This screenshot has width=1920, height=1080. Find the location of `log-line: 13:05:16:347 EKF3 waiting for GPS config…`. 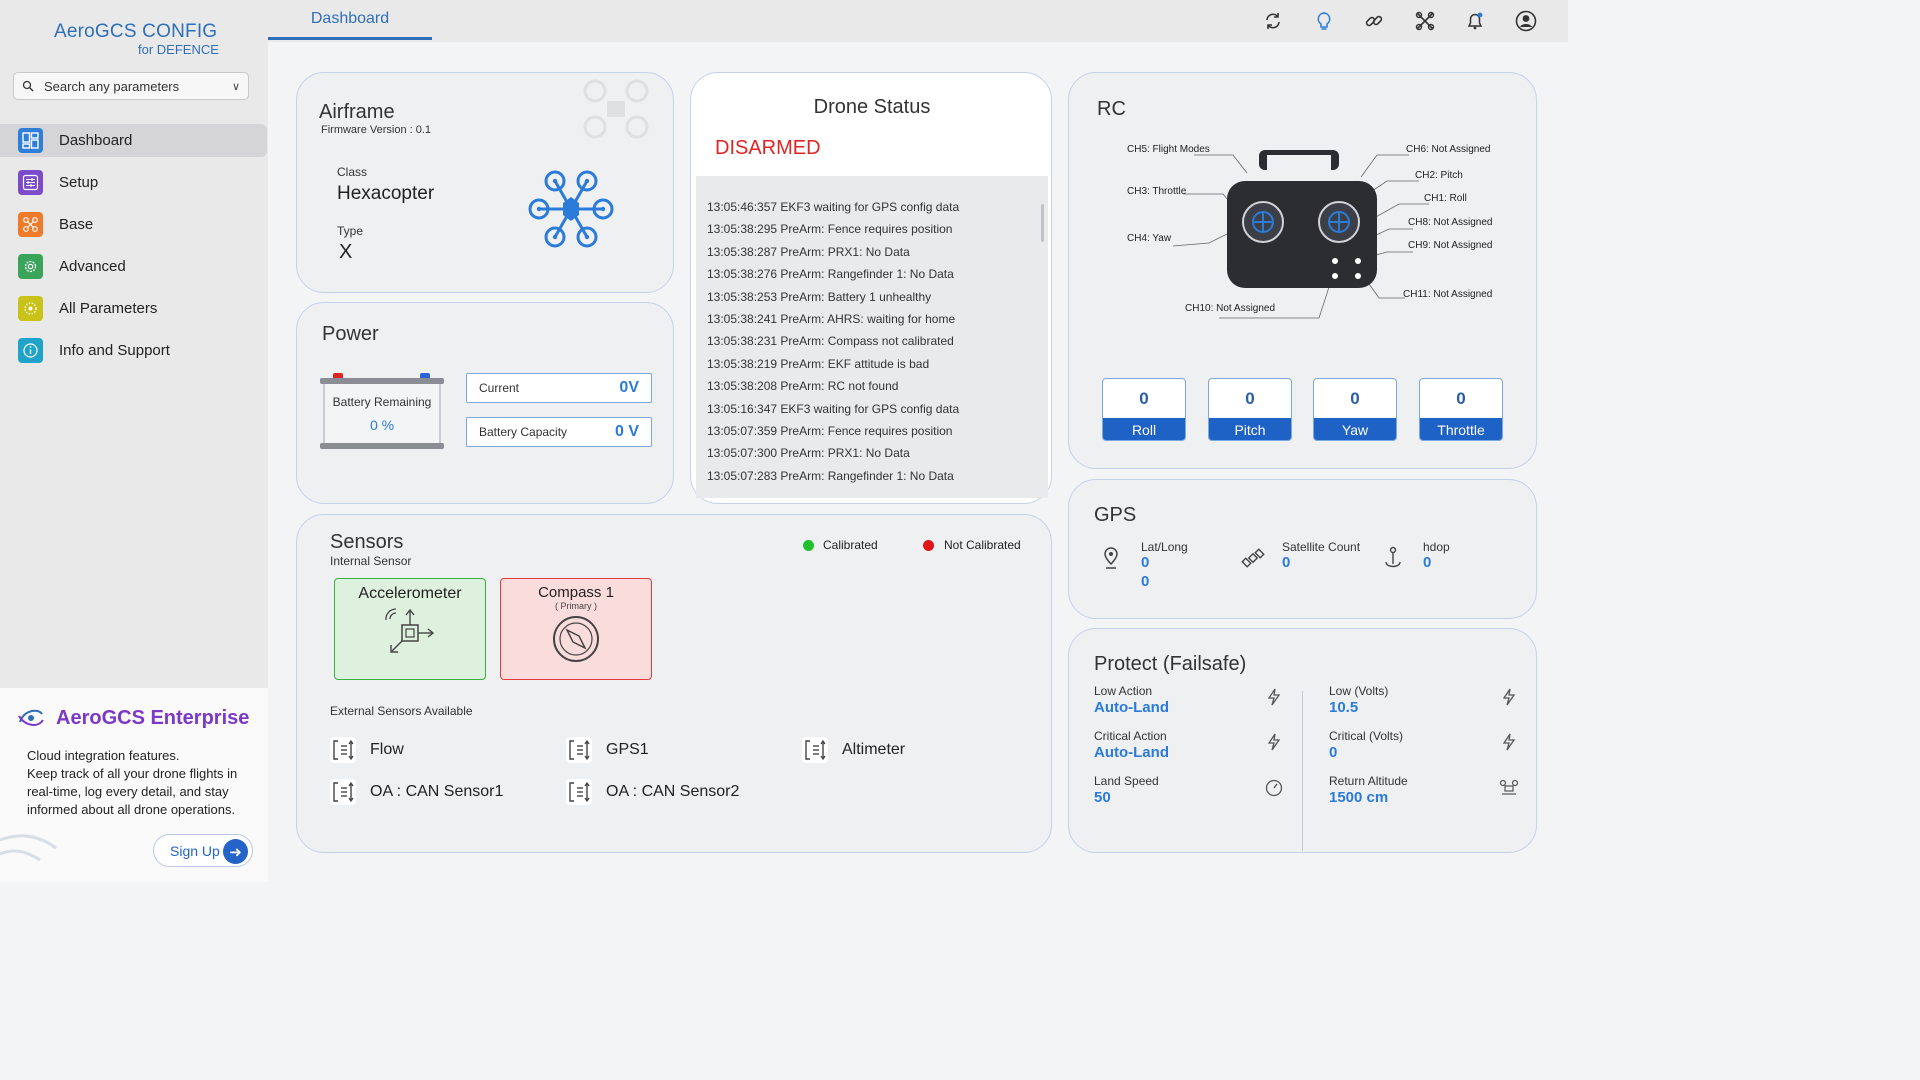

log-line: 13:05:16:347 EKF3 waiting for GPS config… is located at coordinates (833, 408).